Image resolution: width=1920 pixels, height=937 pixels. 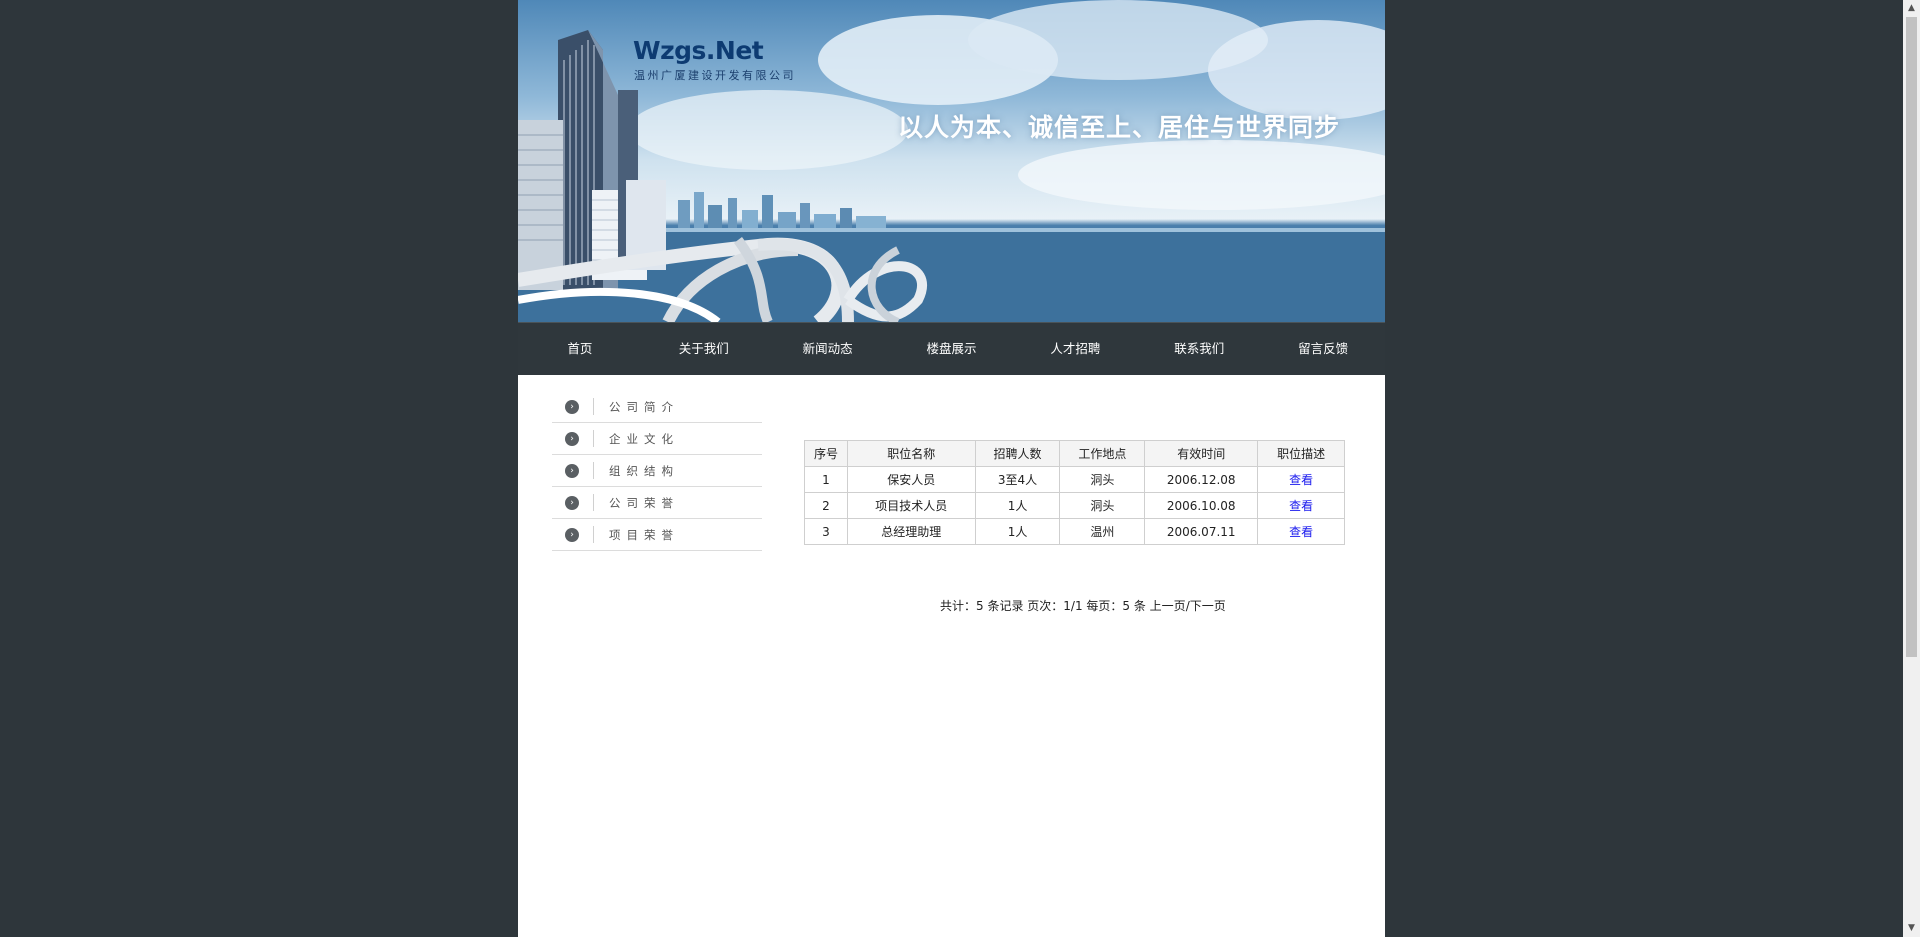 What do you see at coordinates (826, 531) in the screenshot?
I see `cell-number: 3` at bounding box center [826, 531].